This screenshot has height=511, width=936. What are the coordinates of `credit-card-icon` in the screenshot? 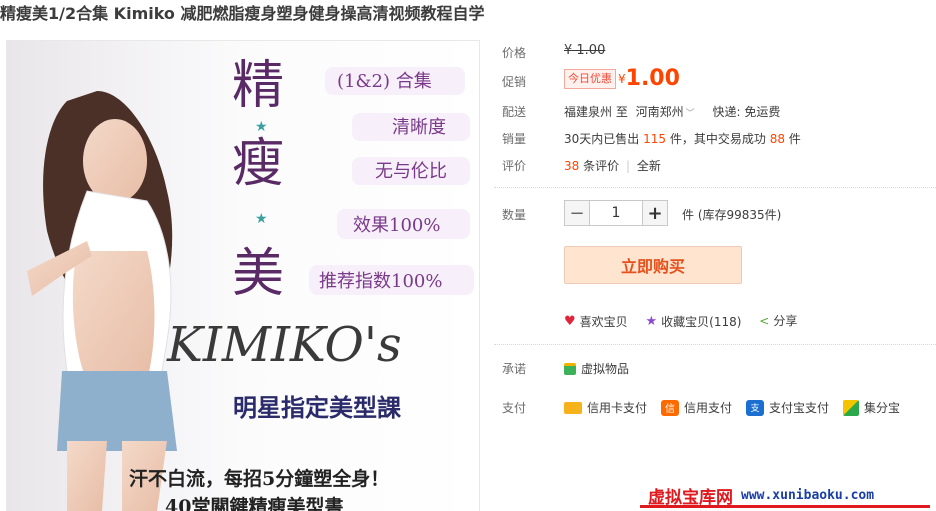 It's located at (573, 407).